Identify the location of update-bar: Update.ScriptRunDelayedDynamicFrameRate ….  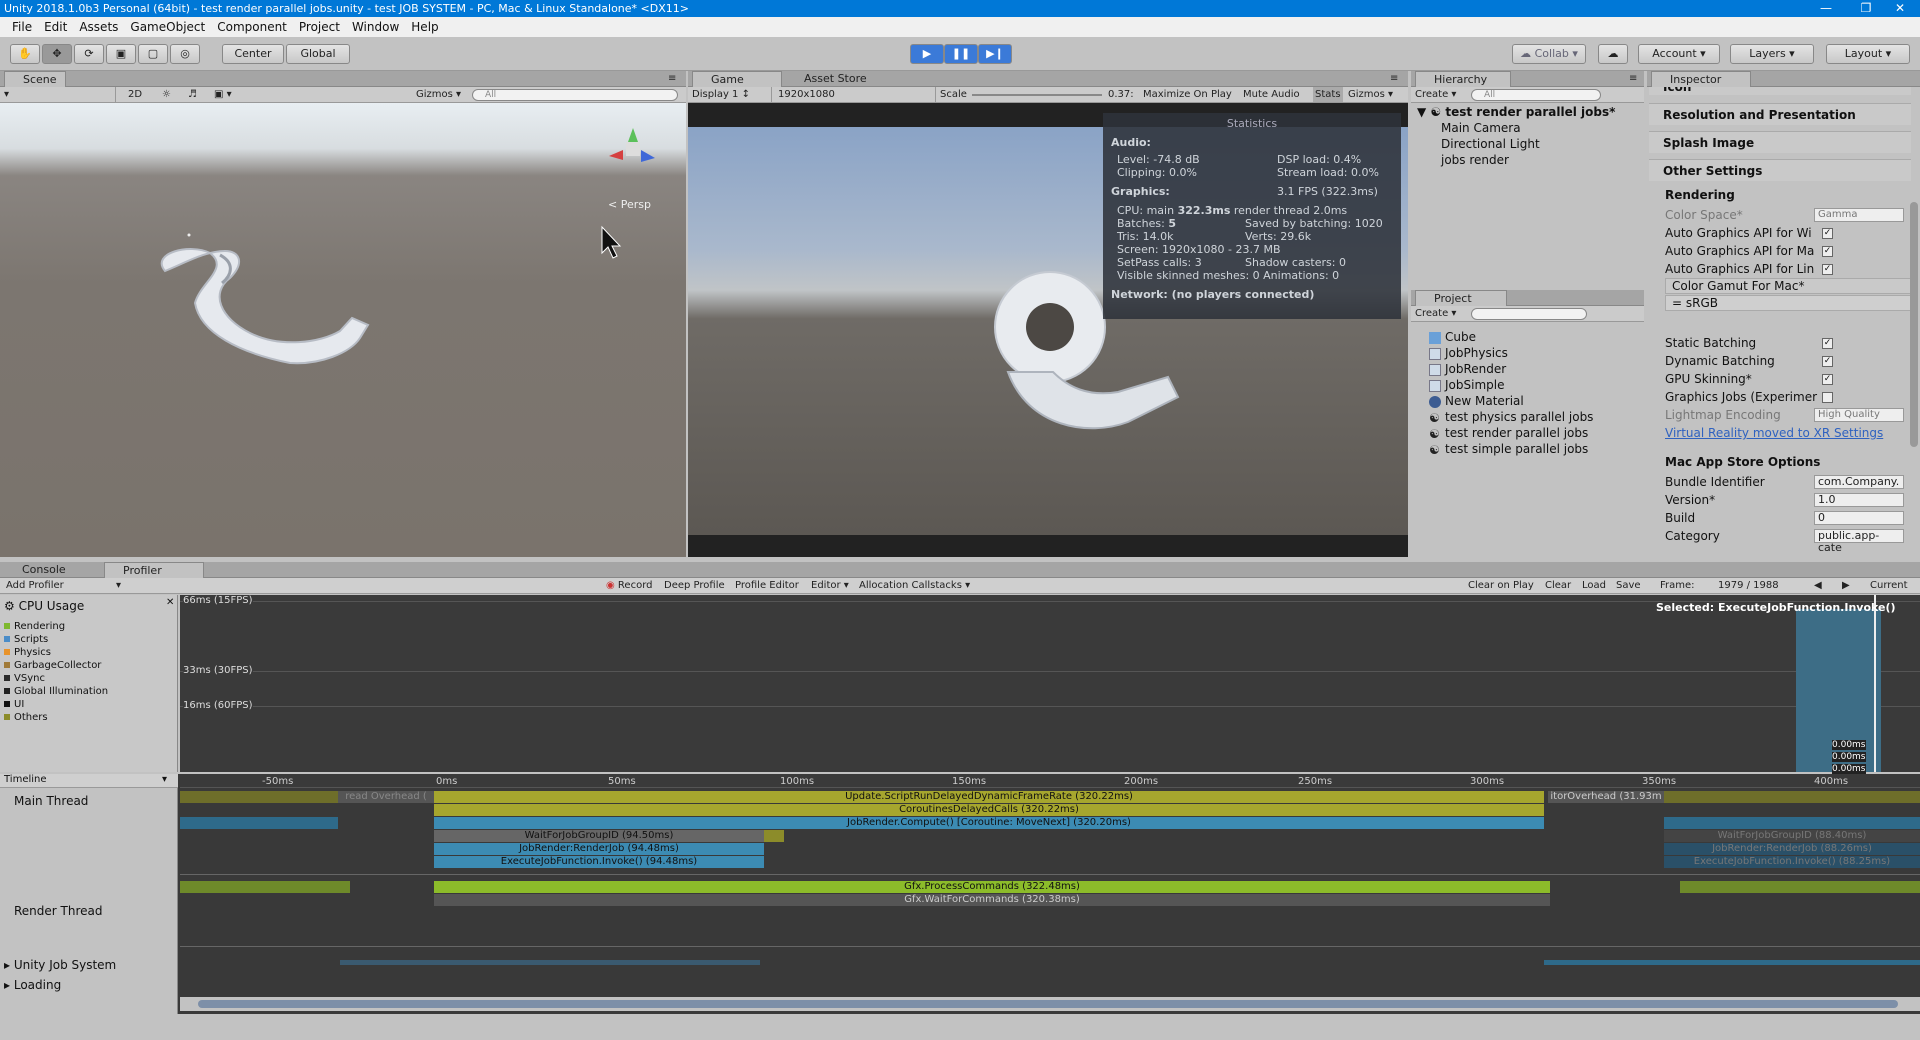
(989, 797).